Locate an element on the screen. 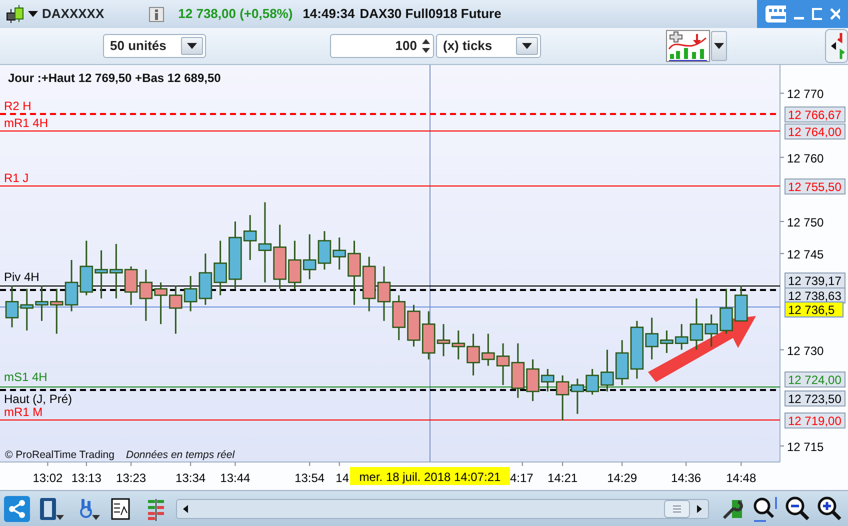 The width and height of the screenshot is (848, 526). level-price-label: 12 739,17 is located at coordinates (815, 280).